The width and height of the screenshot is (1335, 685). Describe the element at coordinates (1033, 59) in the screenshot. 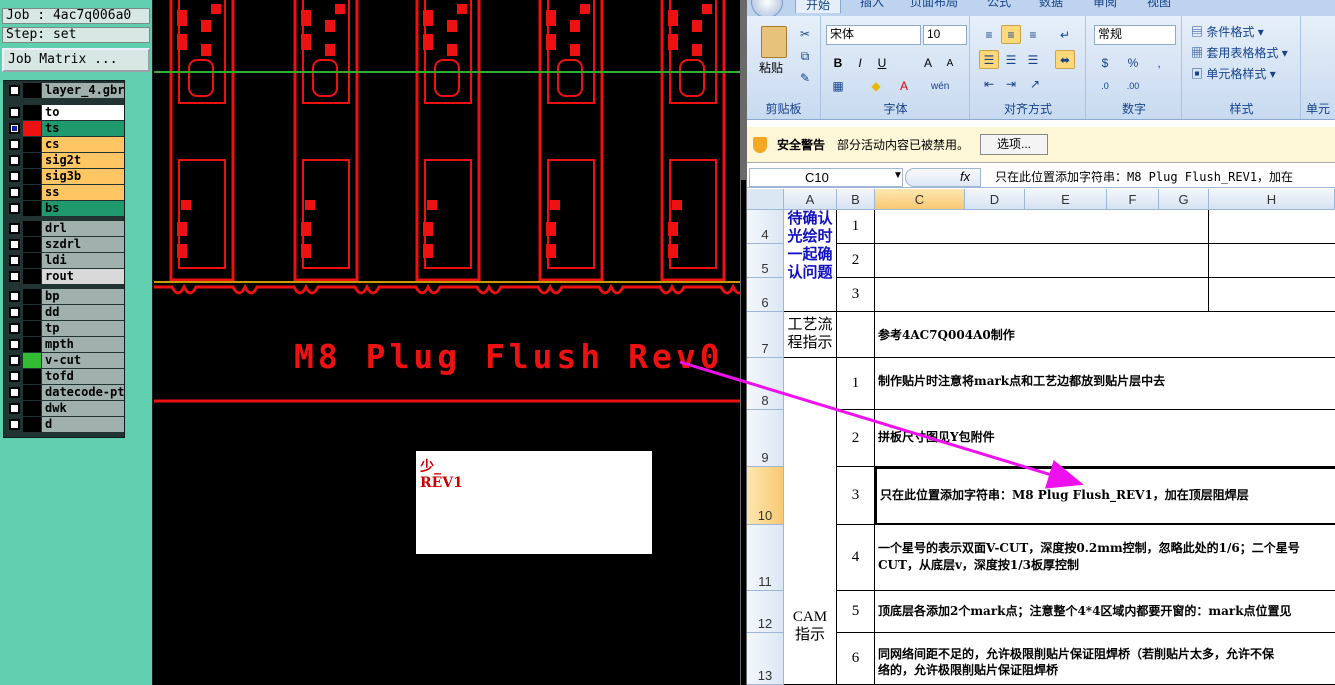

I see `align-right-icon: ☰` at that location.